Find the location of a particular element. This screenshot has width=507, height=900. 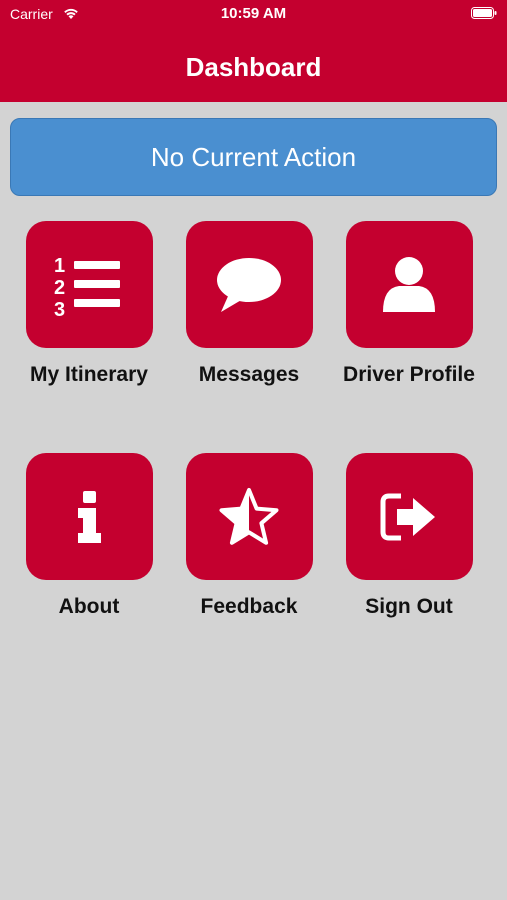

driver-profile-tile is located at coordinates (409, 284).